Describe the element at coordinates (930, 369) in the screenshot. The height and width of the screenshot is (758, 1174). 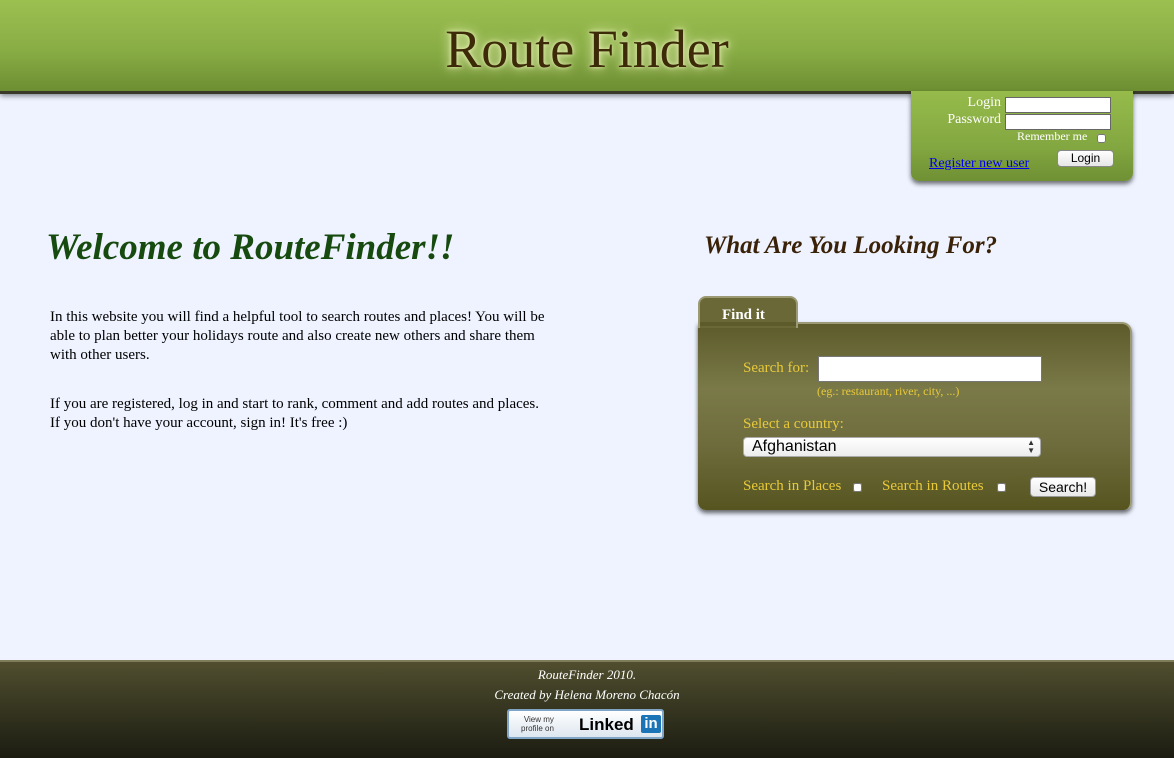
I see `search-input` at that location.